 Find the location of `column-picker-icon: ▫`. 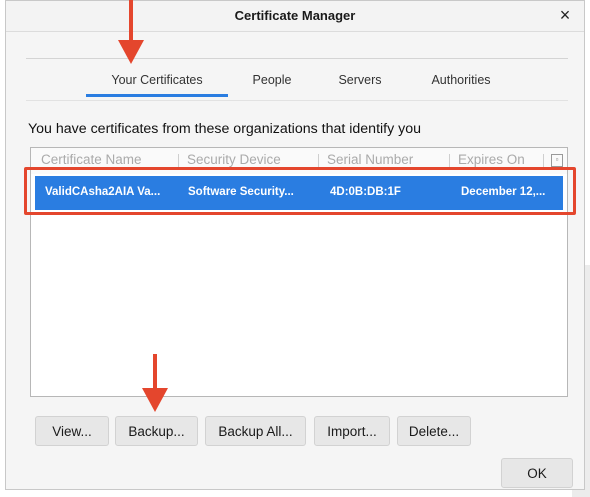

column-picker-icon: ▫ is located at coordinates (557, 160).